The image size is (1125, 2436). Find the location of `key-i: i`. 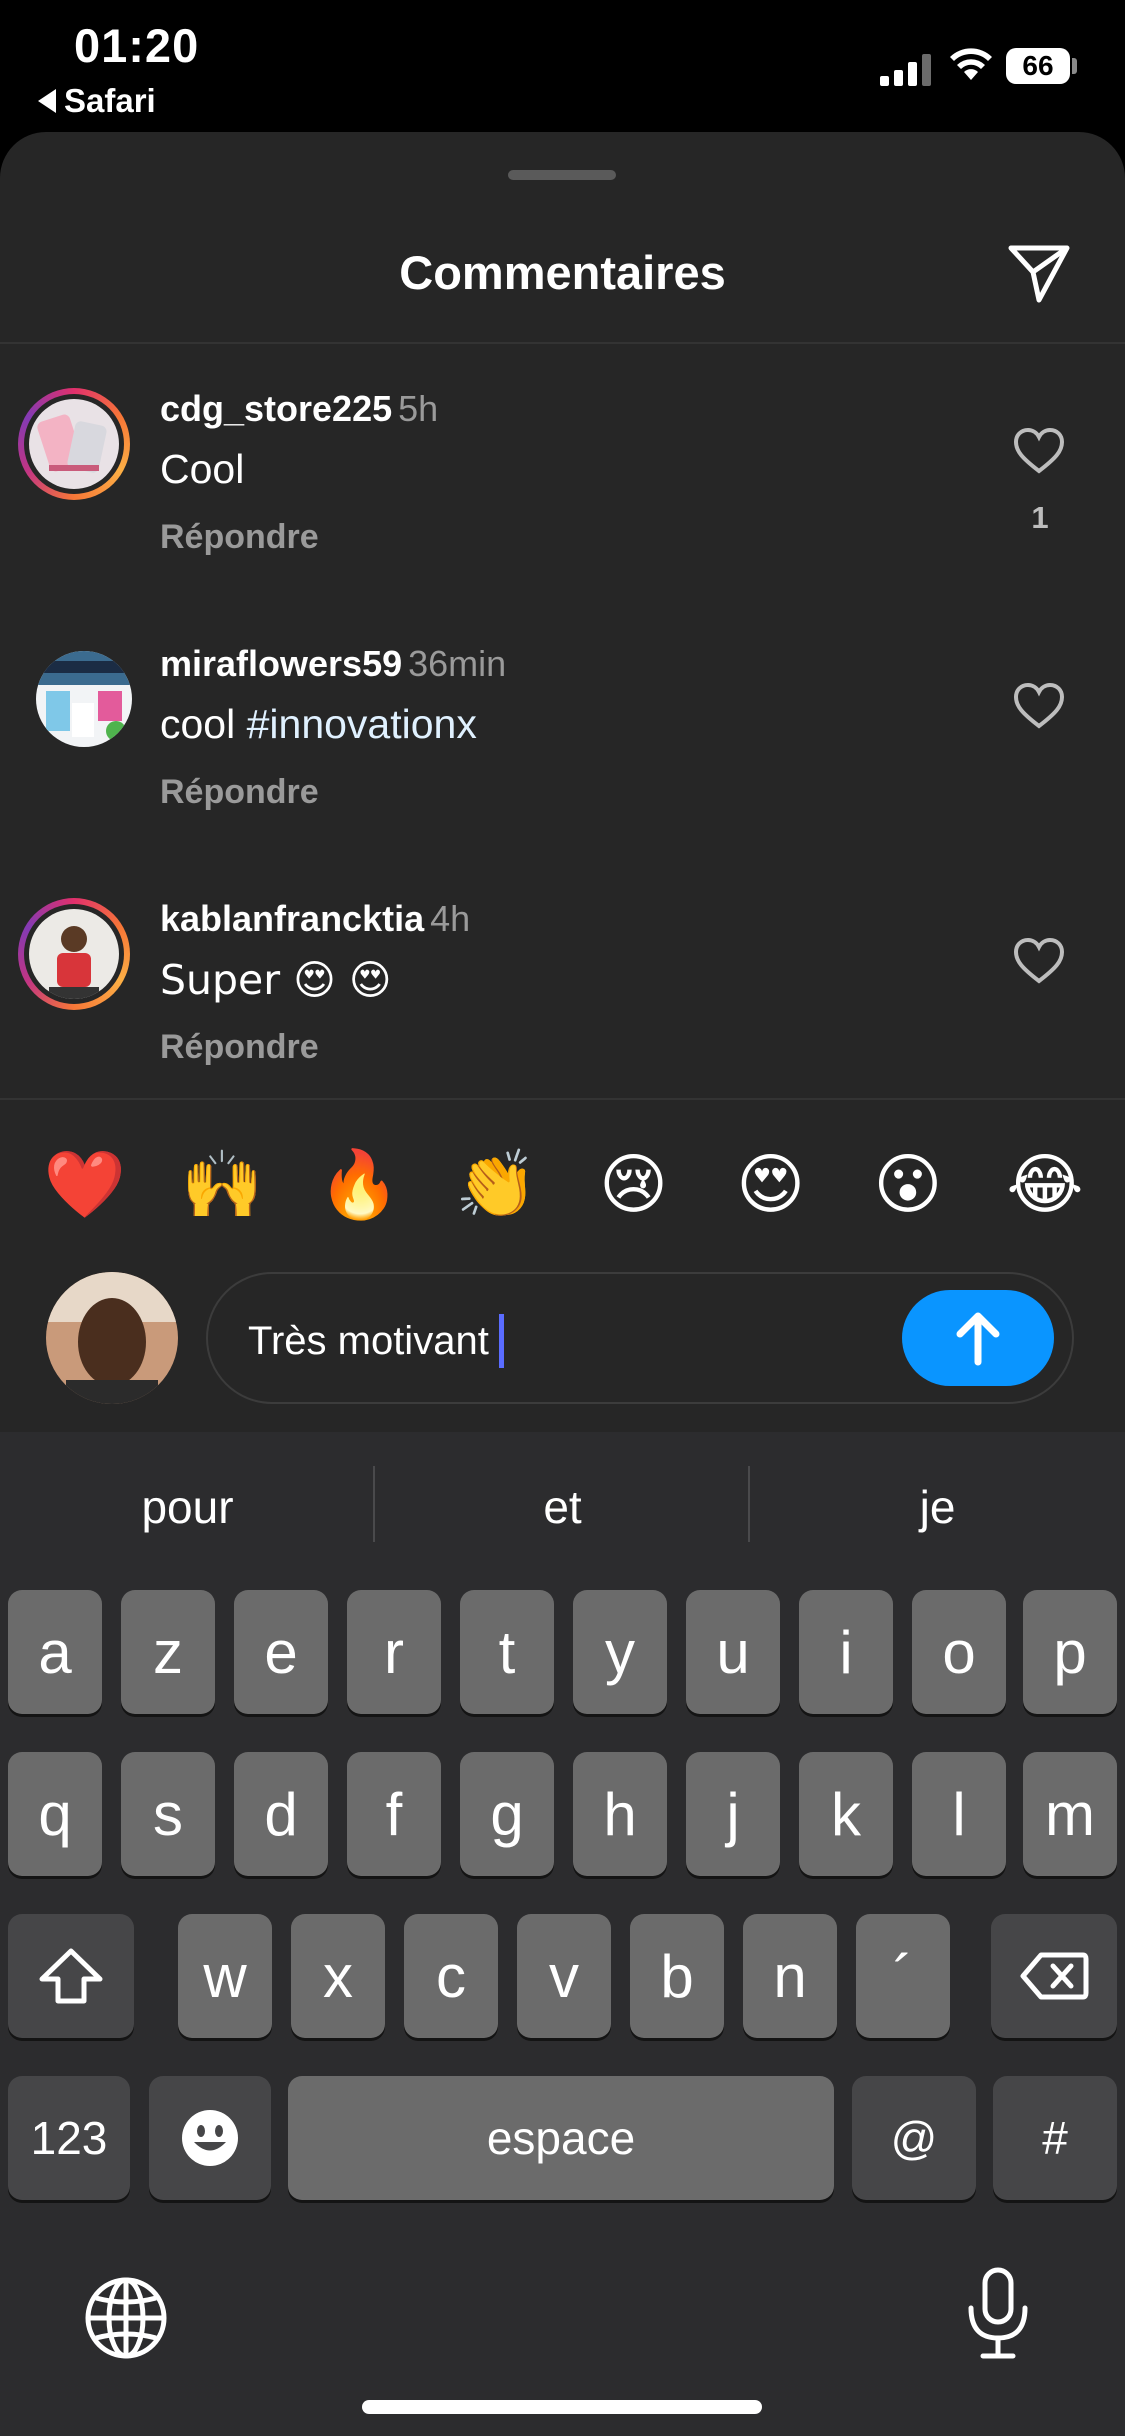

key-i: i is located at coordinates (846, 1652).